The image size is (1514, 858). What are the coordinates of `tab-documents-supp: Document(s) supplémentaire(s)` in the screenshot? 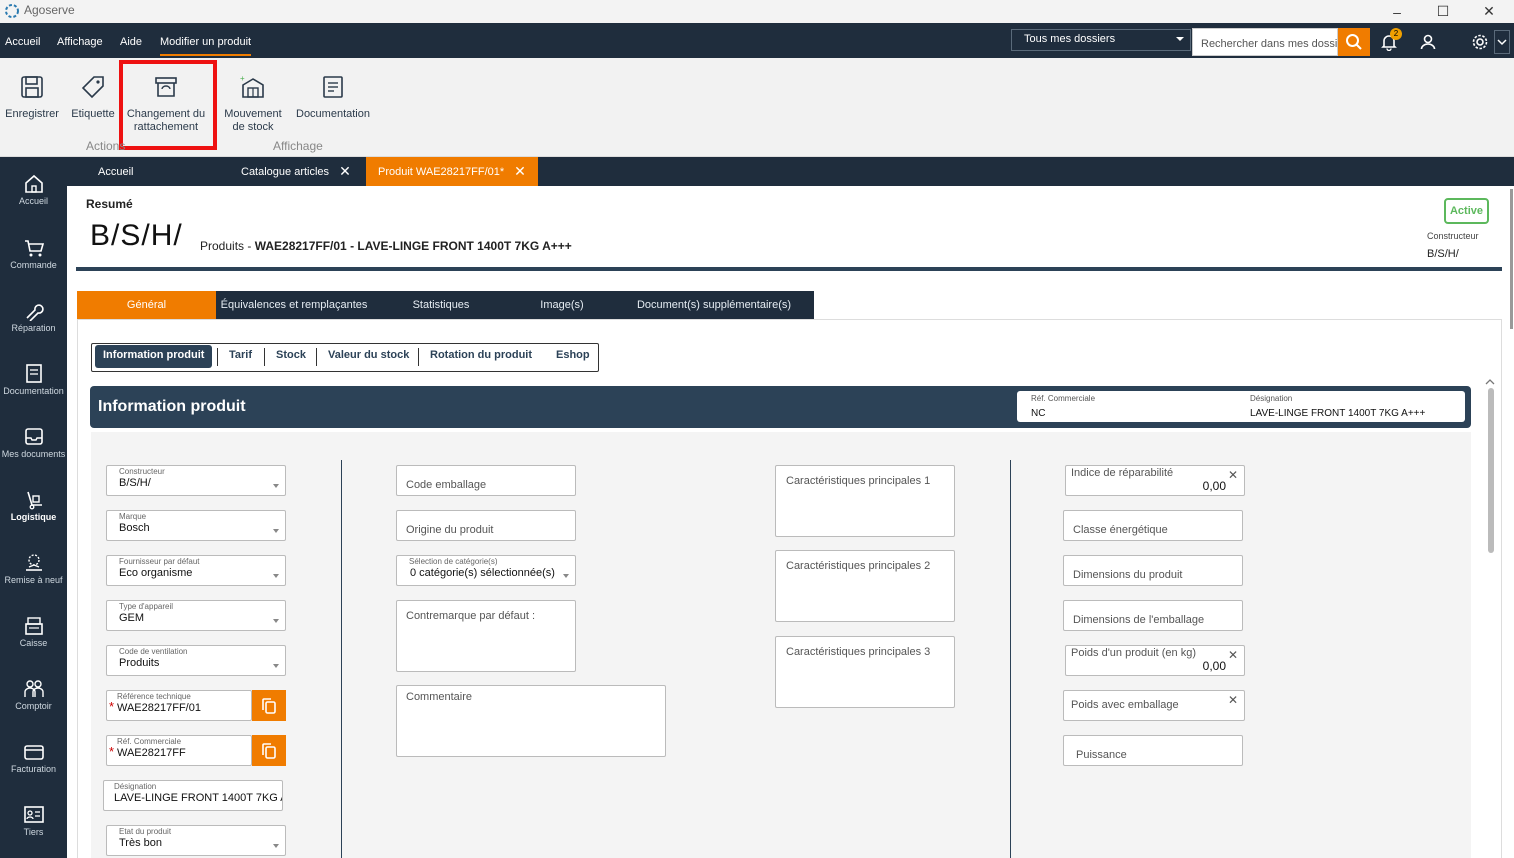 It's located at (714, 305).